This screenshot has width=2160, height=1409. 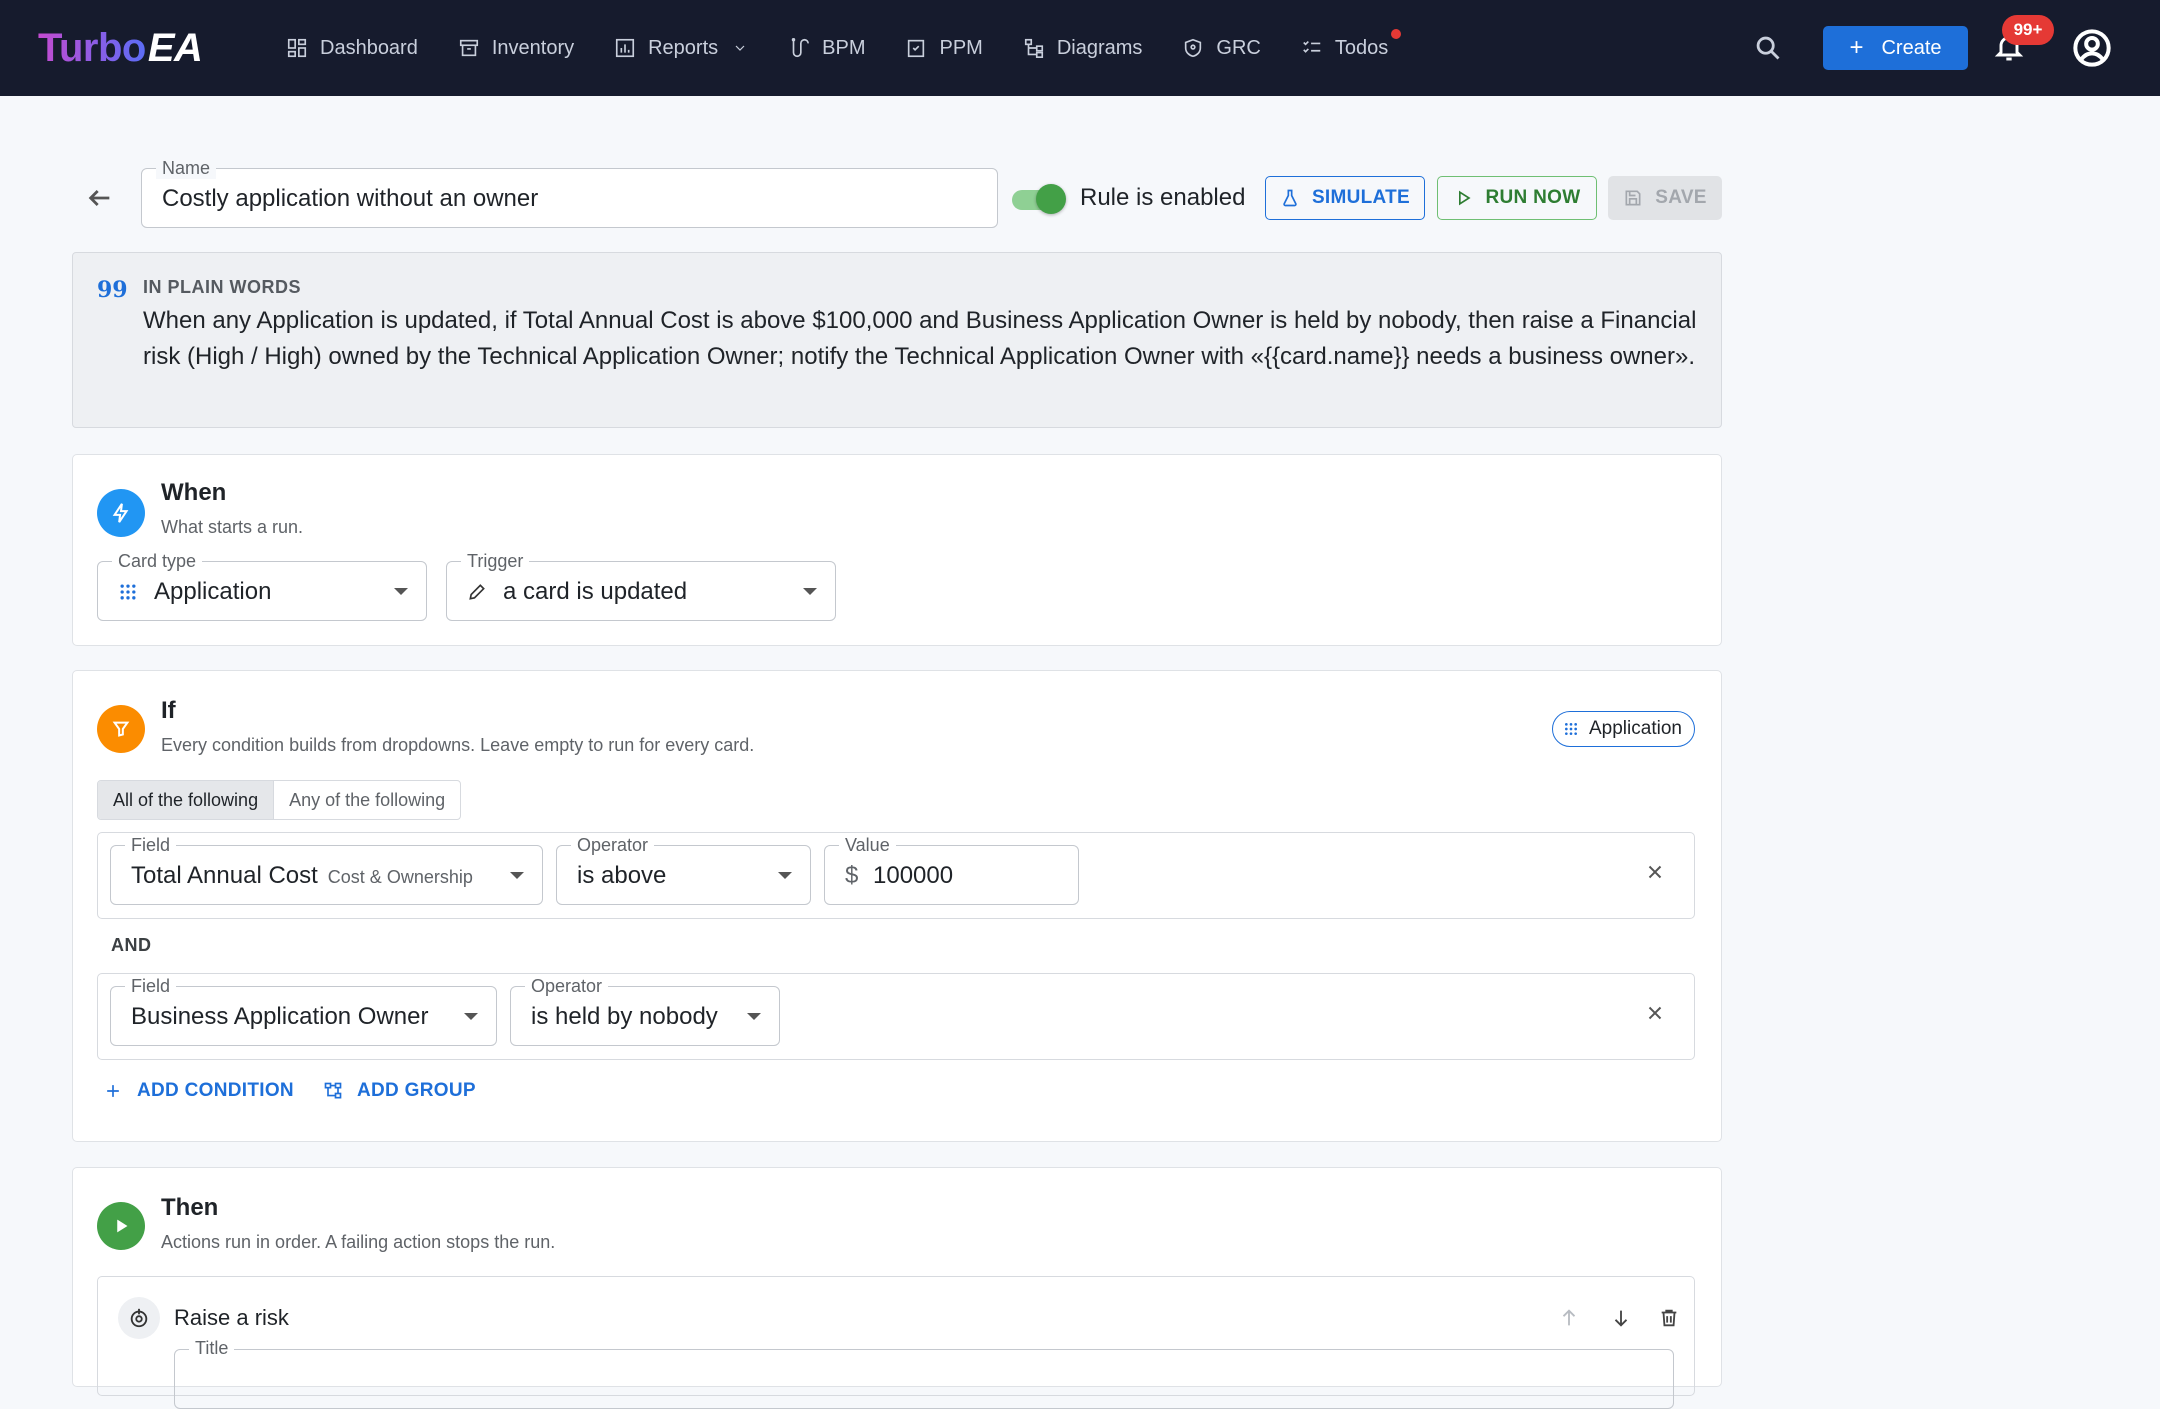 I want to click on account-button, so click(x=2092, y=48).